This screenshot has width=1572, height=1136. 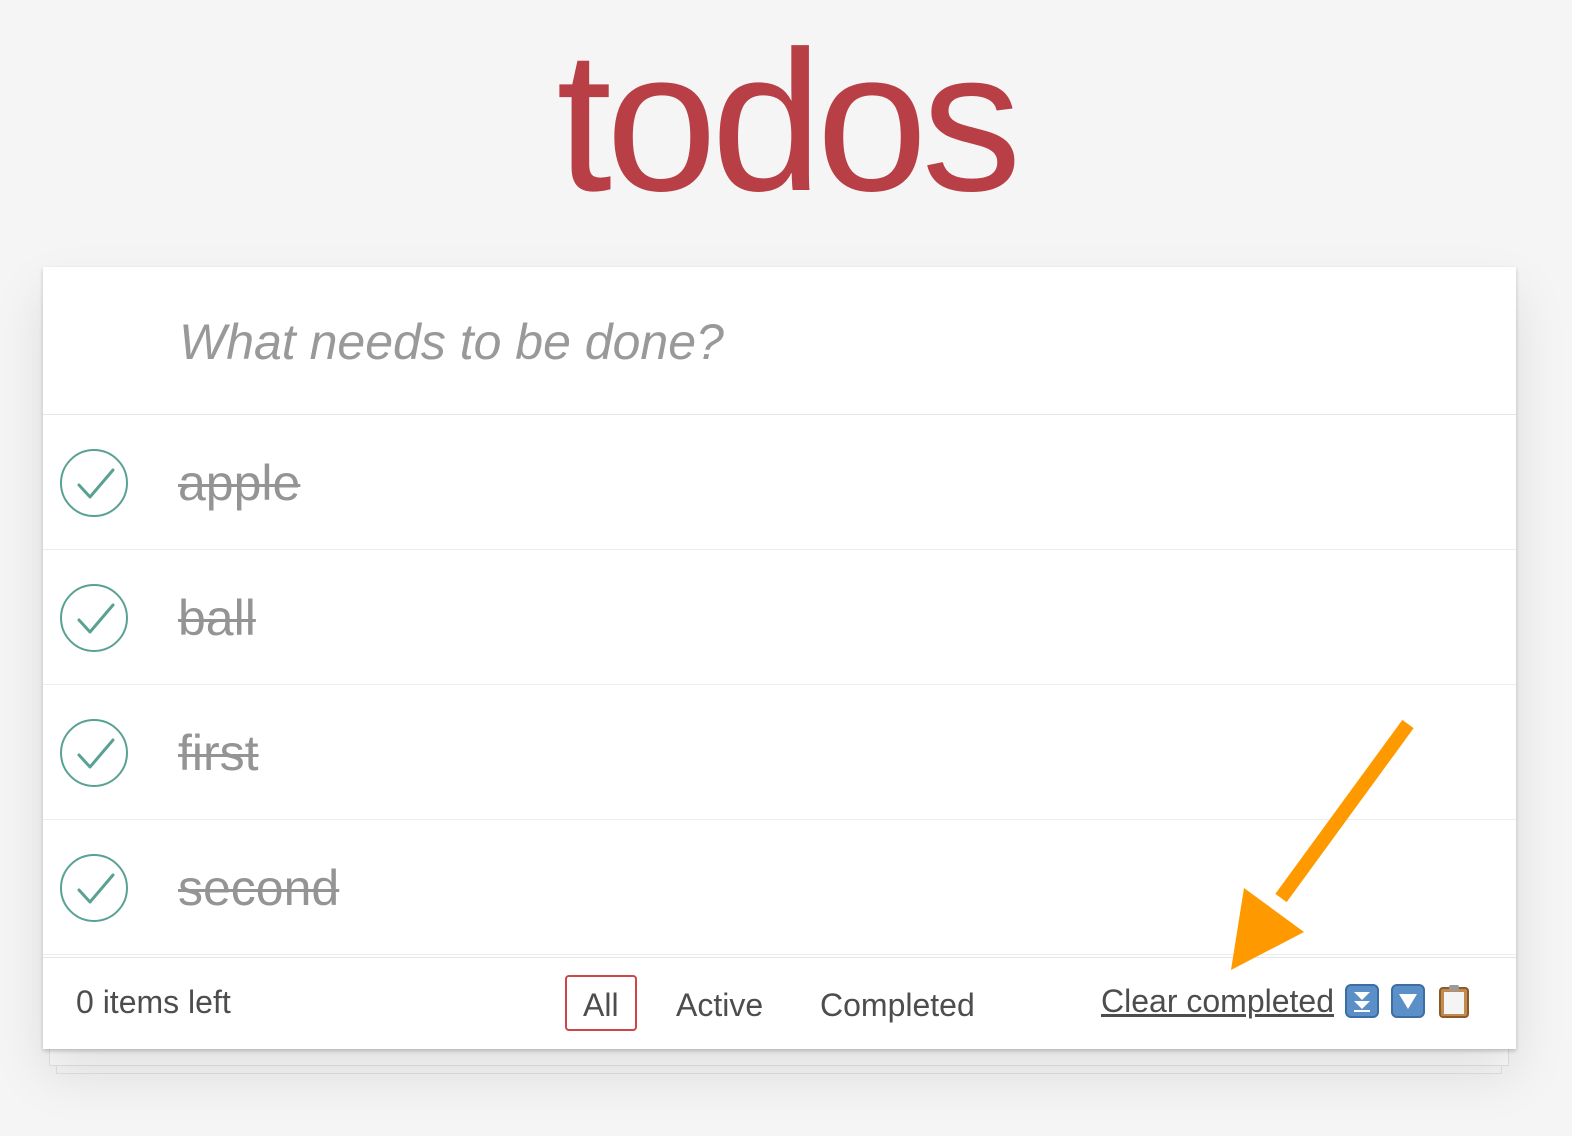 I want to click on stacked-card-edge, so click(x=779, y=1056).